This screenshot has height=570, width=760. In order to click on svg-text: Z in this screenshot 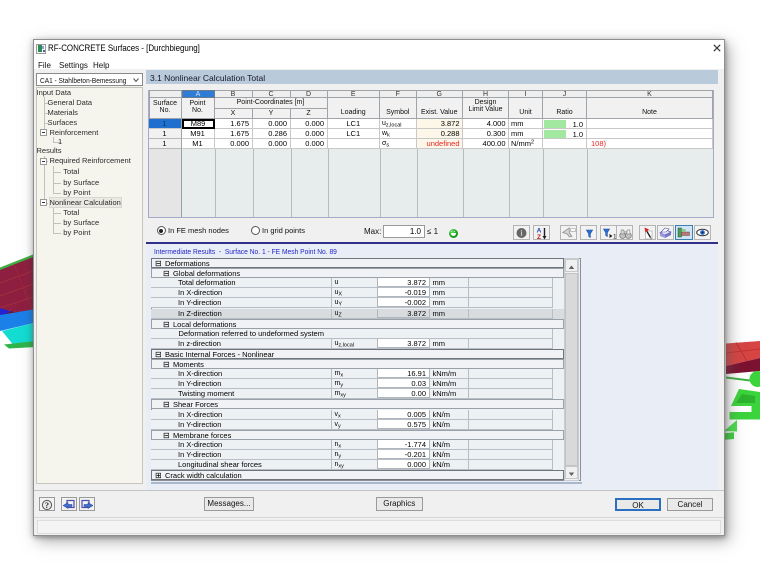, I will do `click(539, 237)`.